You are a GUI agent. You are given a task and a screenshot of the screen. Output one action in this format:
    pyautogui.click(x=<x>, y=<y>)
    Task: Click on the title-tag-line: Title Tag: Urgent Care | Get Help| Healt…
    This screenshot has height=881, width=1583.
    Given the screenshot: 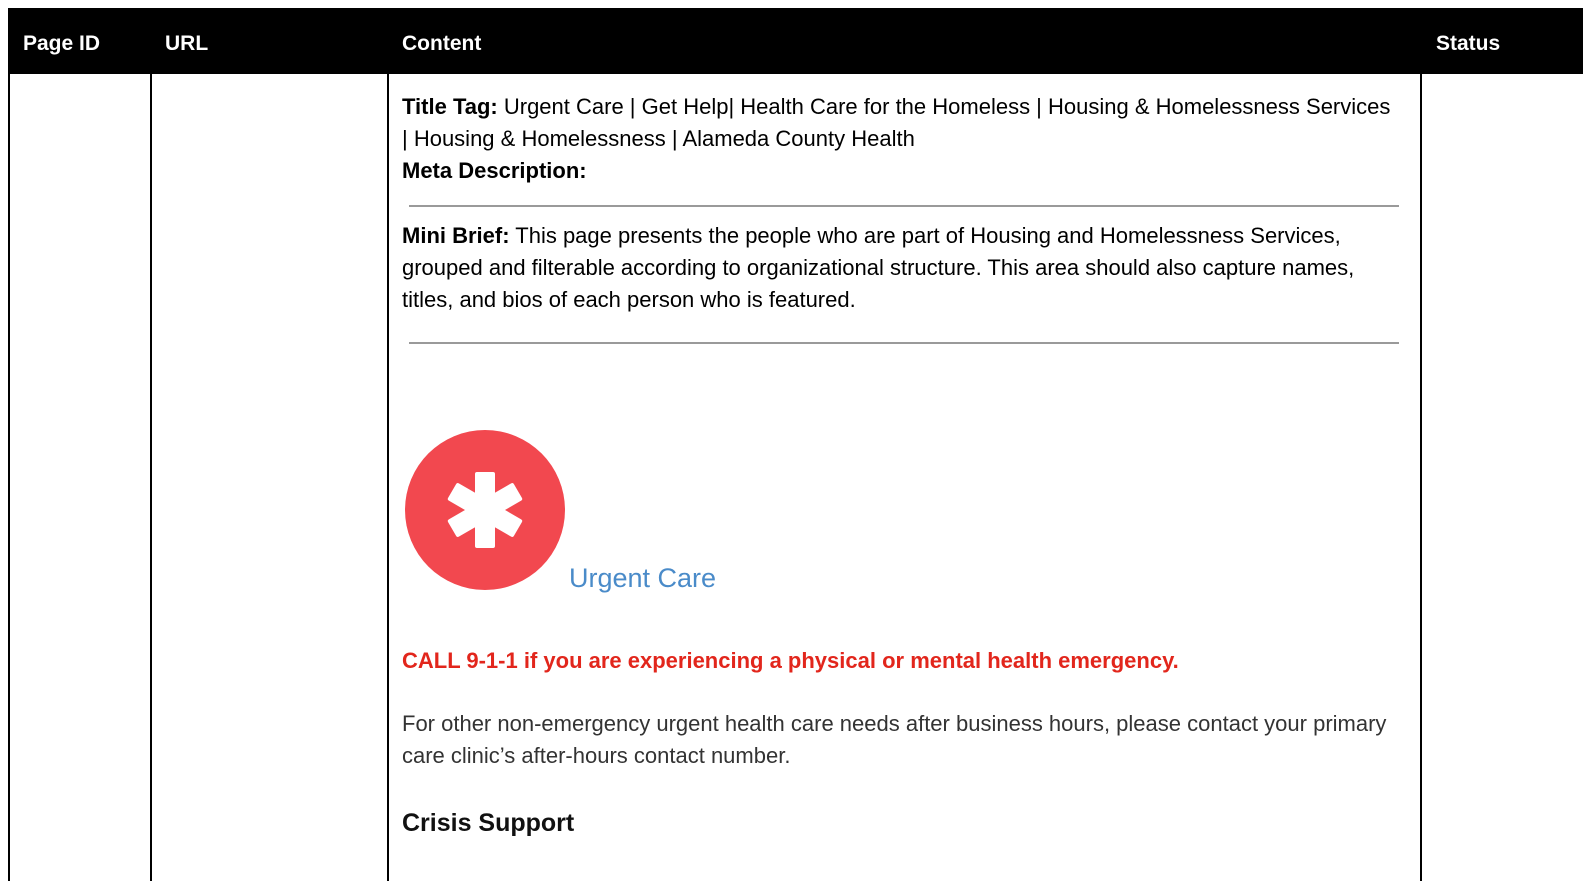 What is the action you would take?
    pyautogui.click(x=902, y=123)
    